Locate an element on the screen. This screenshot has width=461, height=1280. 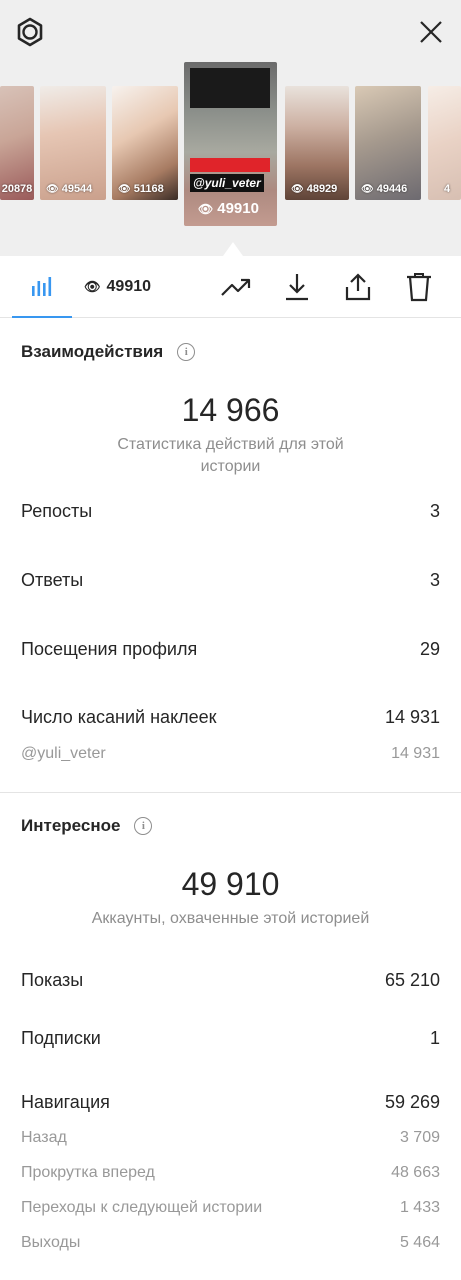
stat-subrow: Переходы к следующей истории 1 433 is located at coordinates (230, 1208).